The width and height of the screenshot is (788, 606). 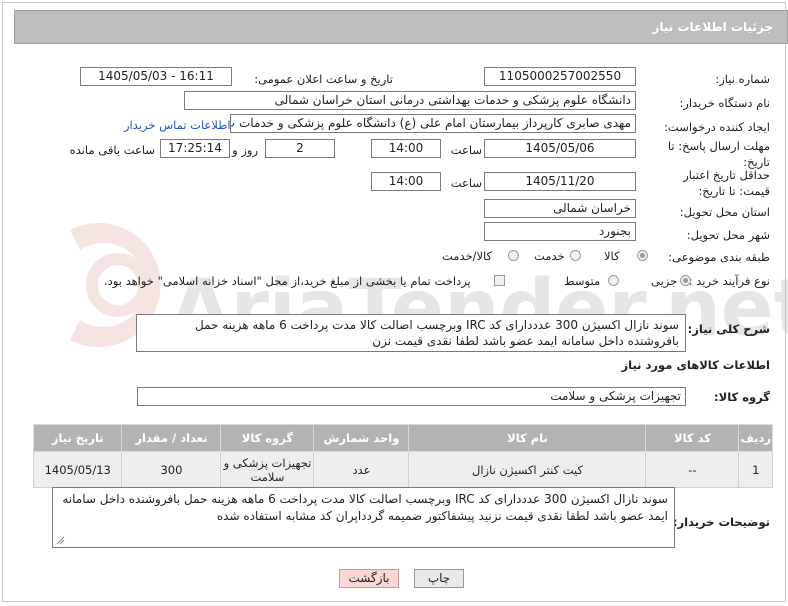 I want to click on deadline-time-label: ساعت, so click(x=466, y=150).